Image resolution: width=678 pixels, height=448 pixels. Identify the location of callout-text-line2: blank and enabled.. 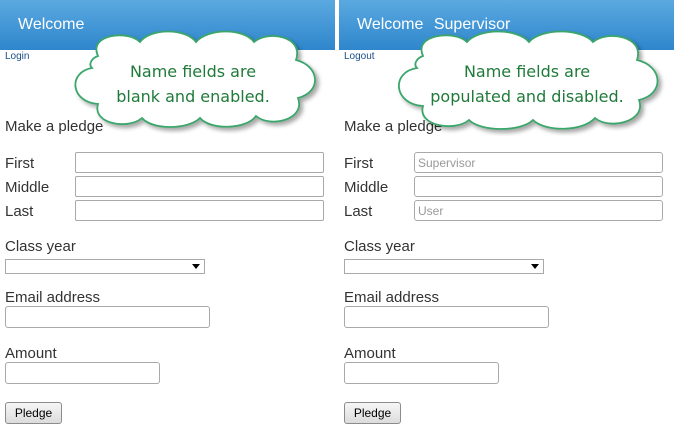
(193, 96).